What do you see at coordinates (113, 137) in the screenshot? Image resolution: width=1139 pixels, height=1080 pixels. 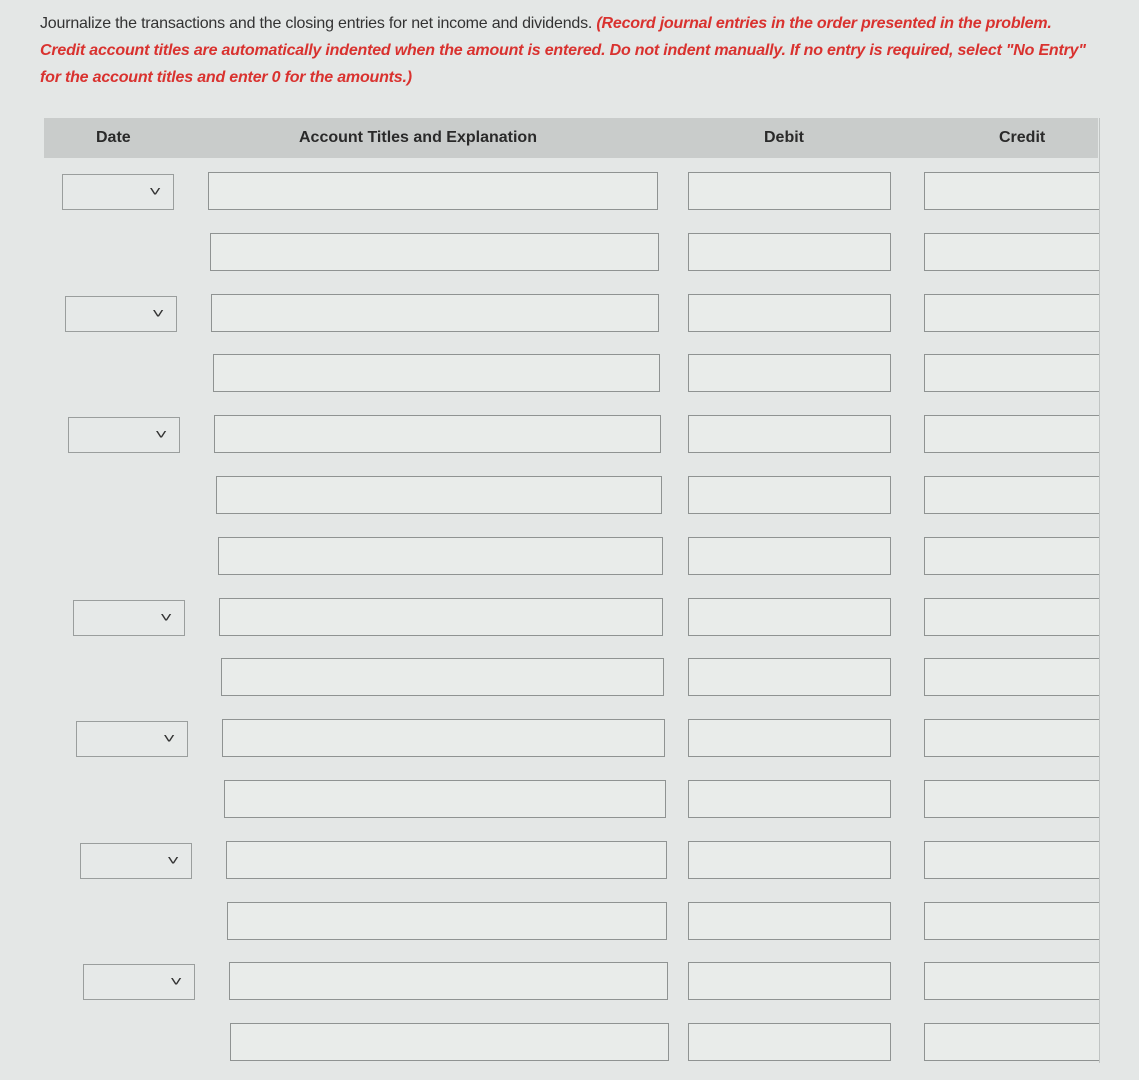 I see `header-date: Date` at bounding box center [113, 137].